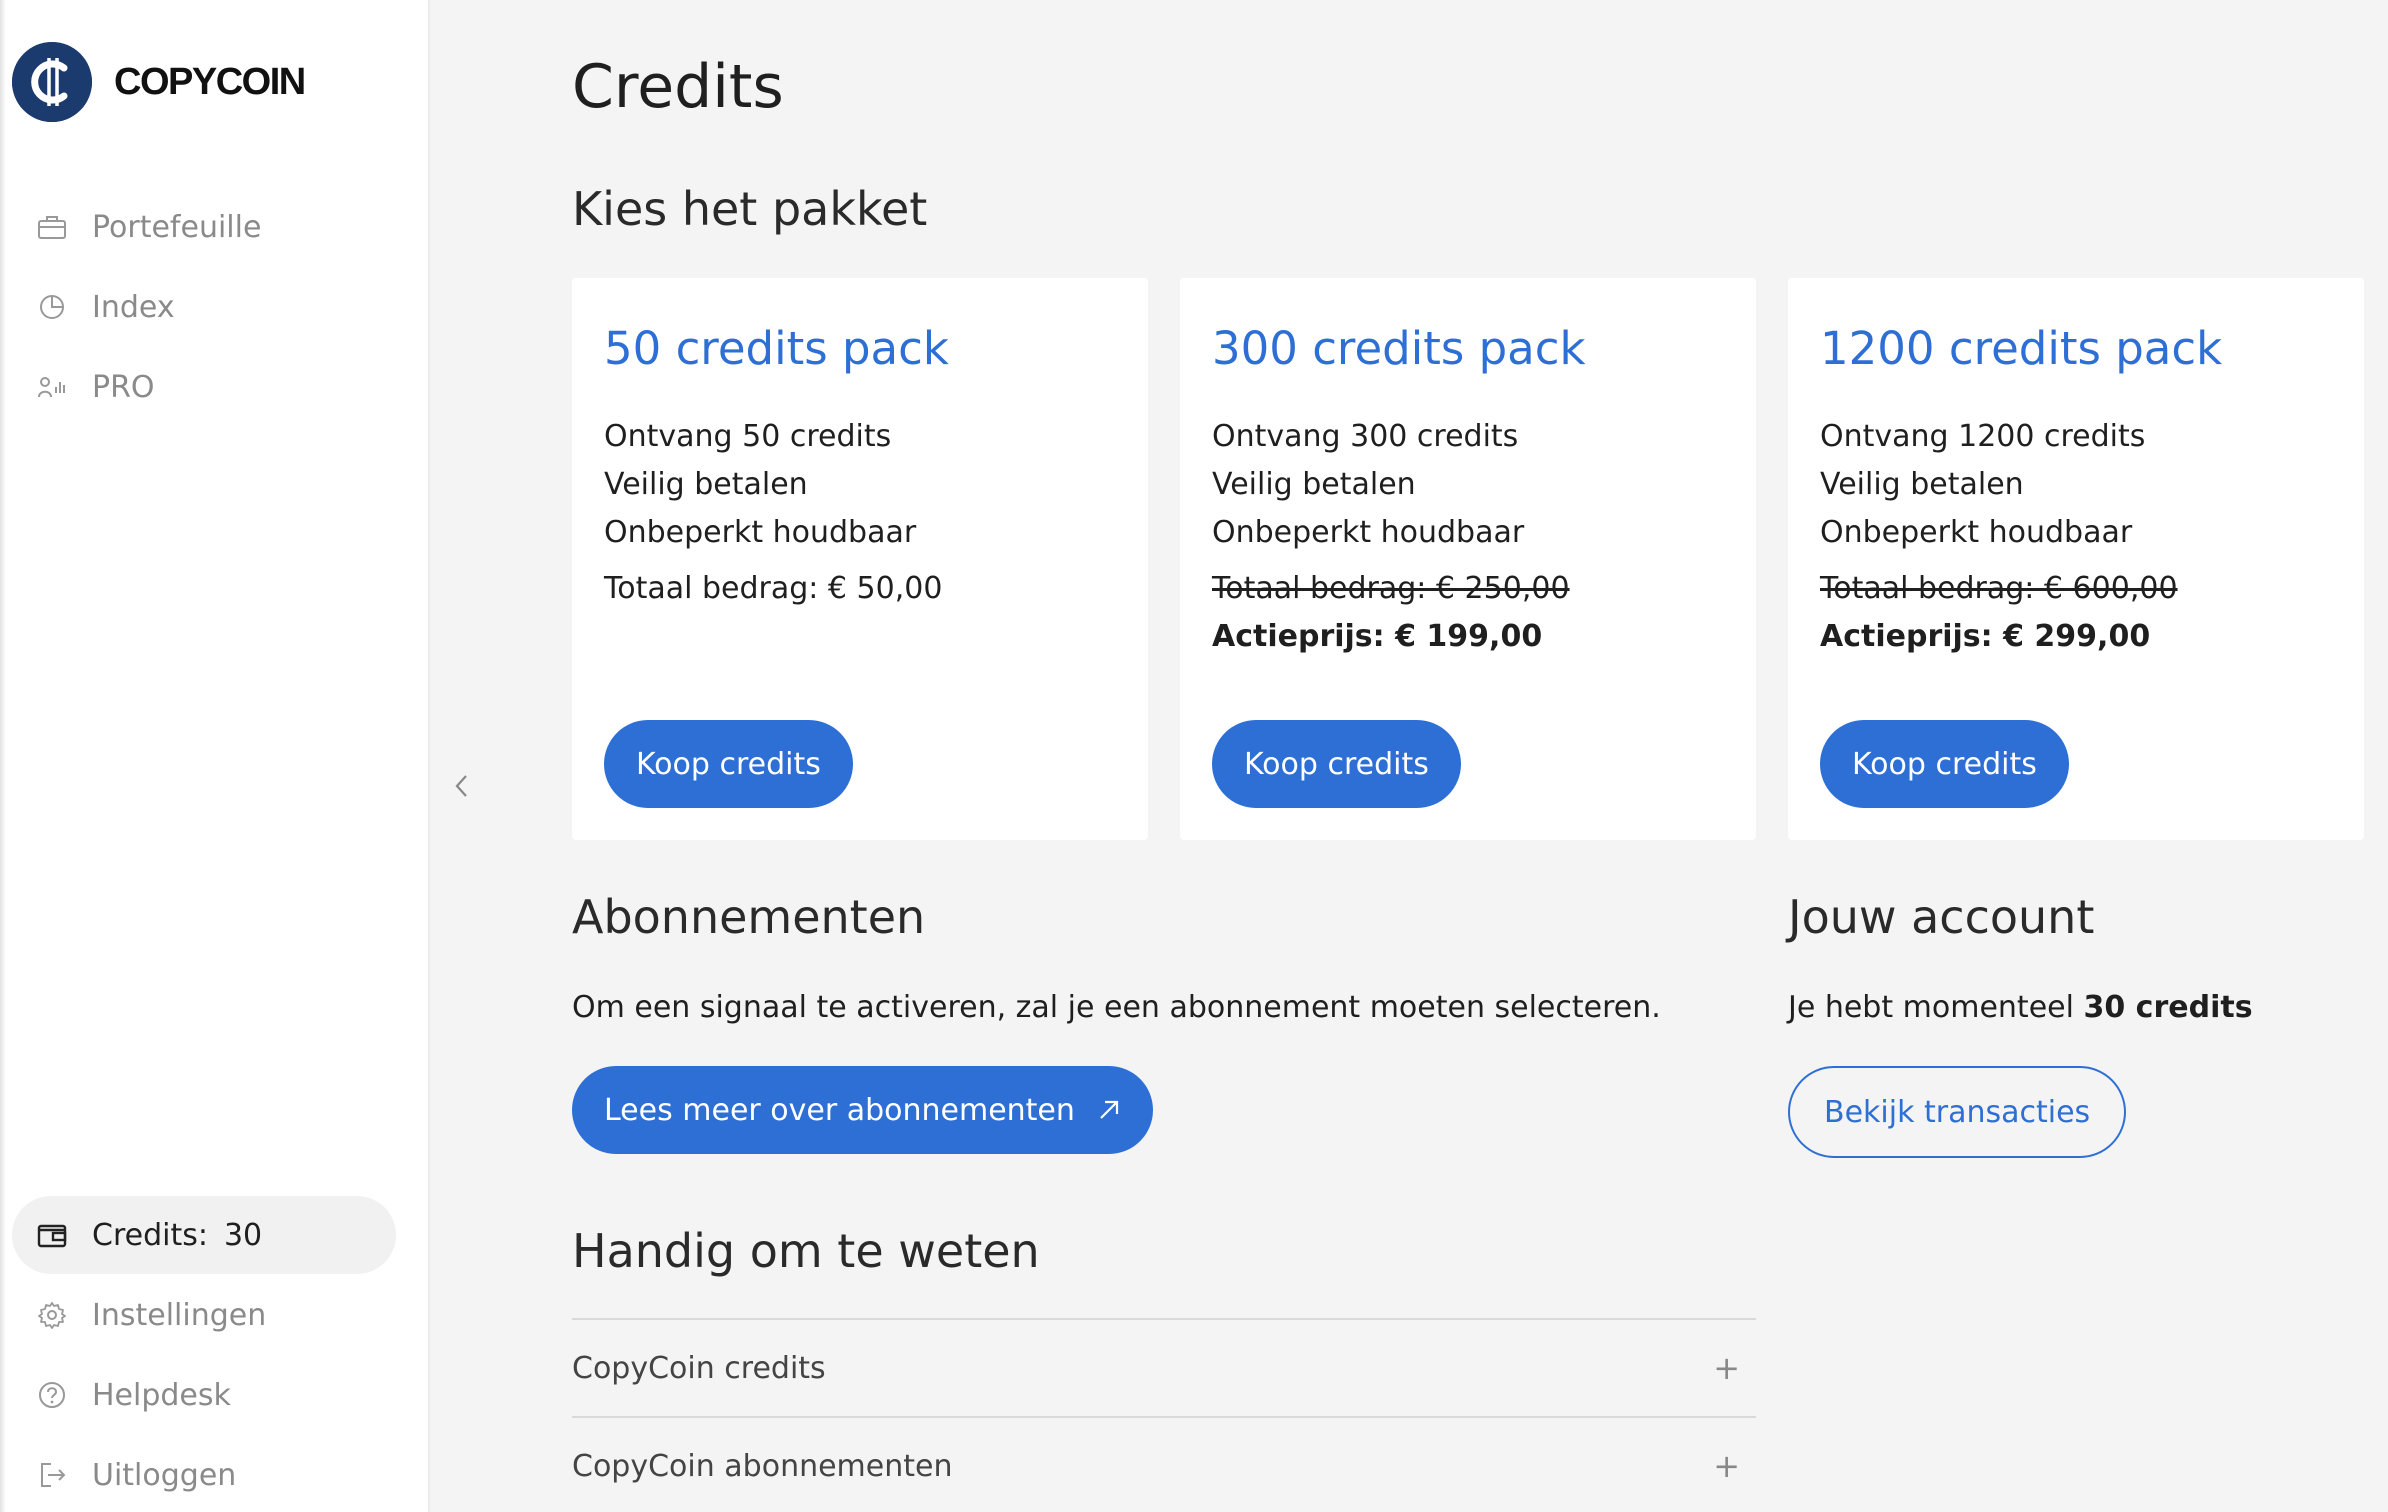 The height and width of the screenshot is (1512, 2388). What do you see at coordinates (52, 227) in the screenshot?
I see `briefcase-icon` at bounding box center [52, 227].